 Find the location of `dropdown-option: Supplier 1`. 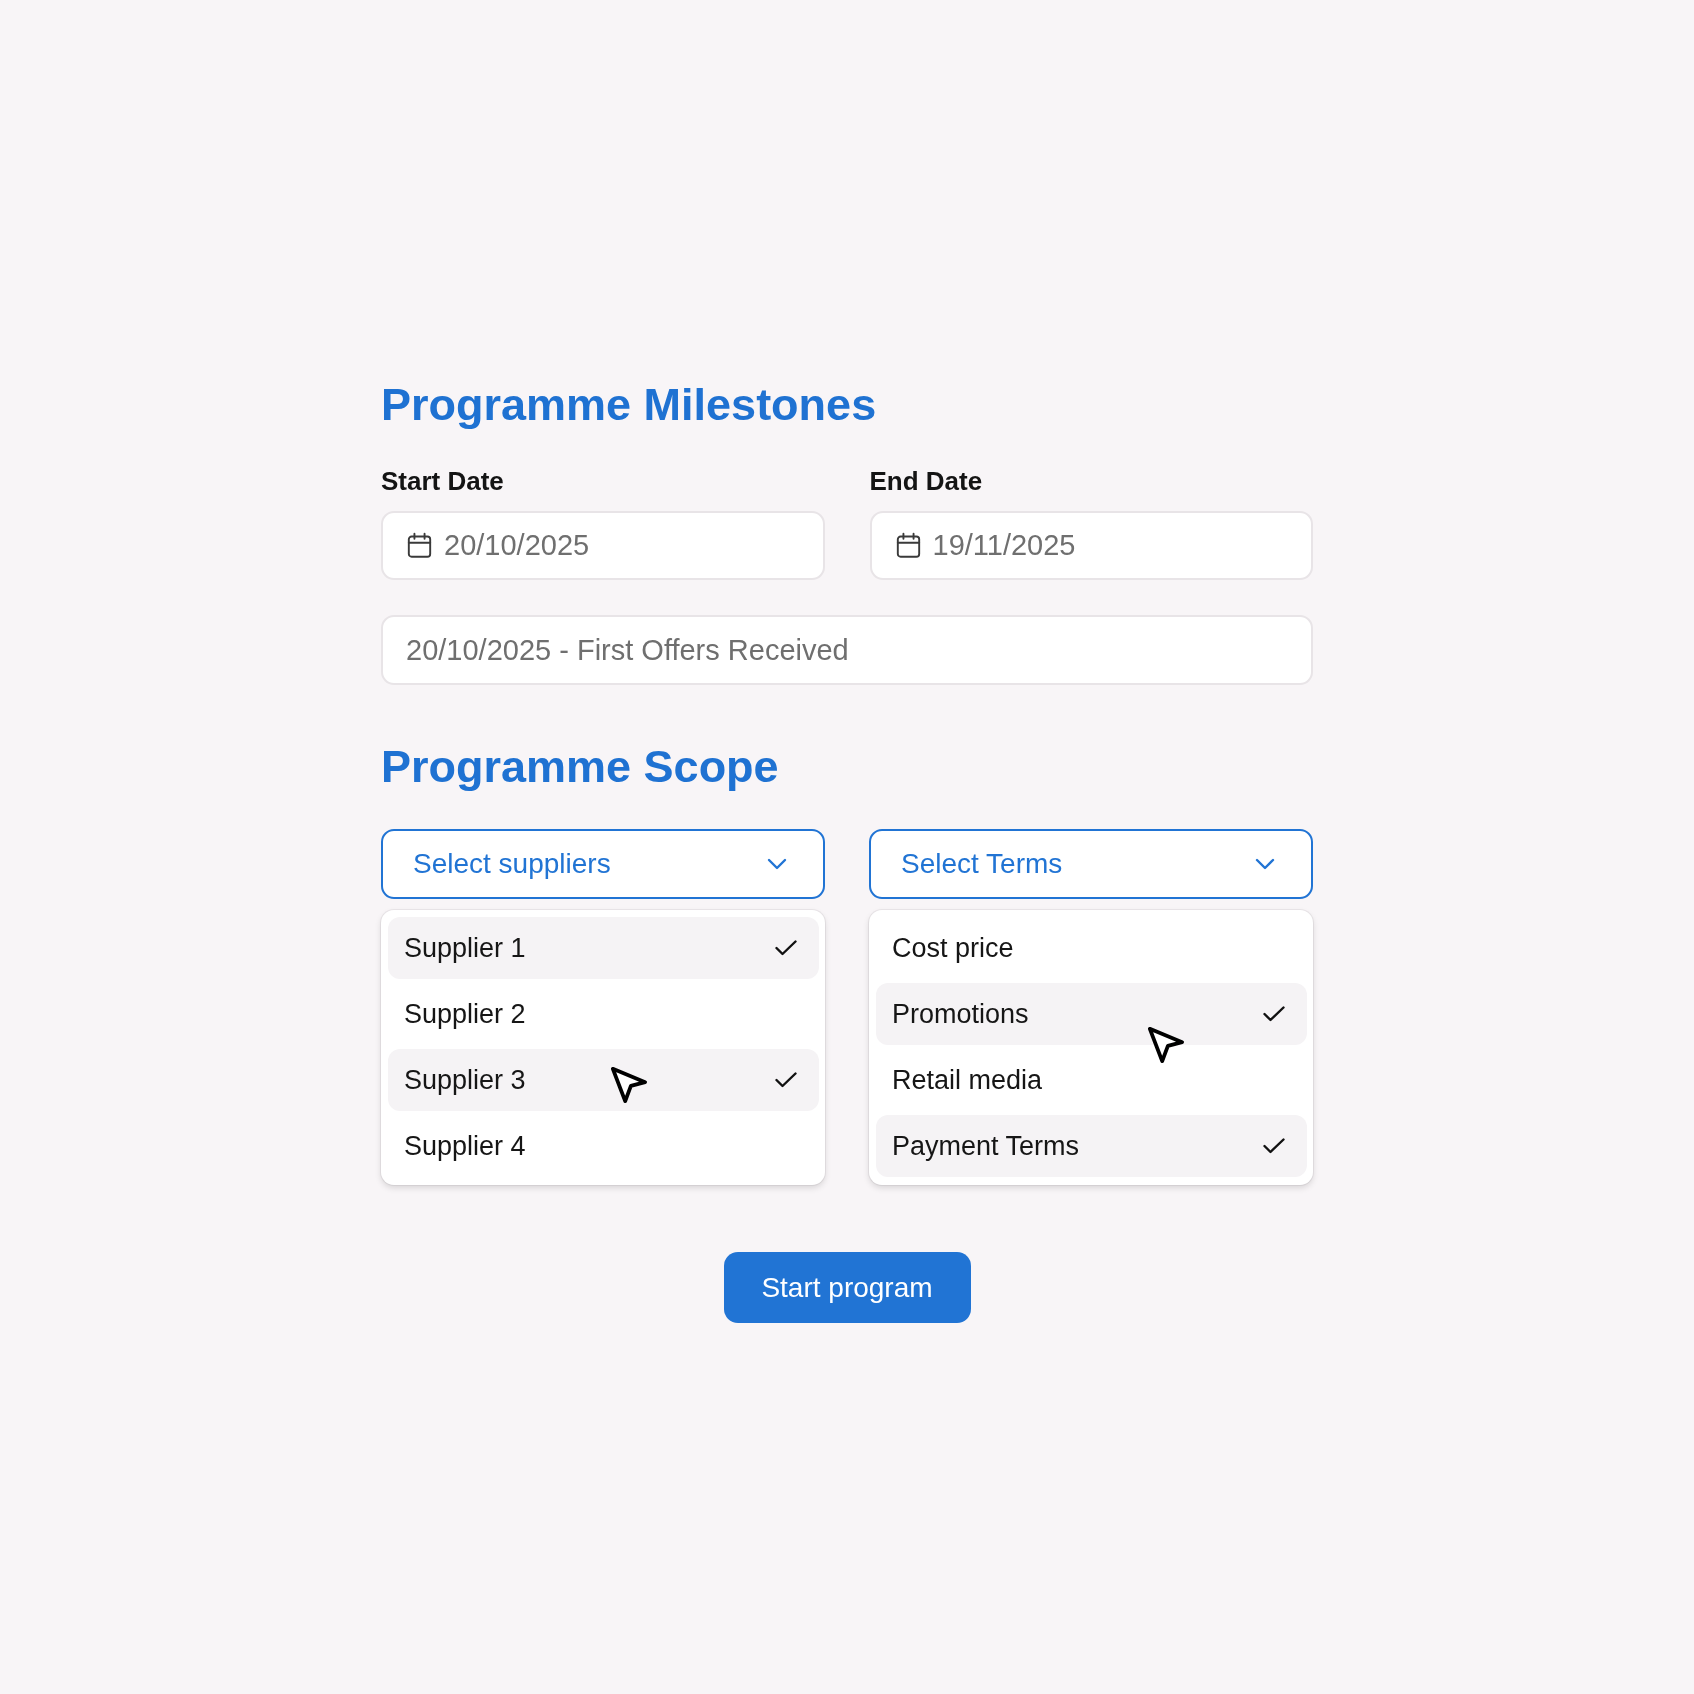

dropdown-option: Supplier 1 is located at coordinates (603, 948).